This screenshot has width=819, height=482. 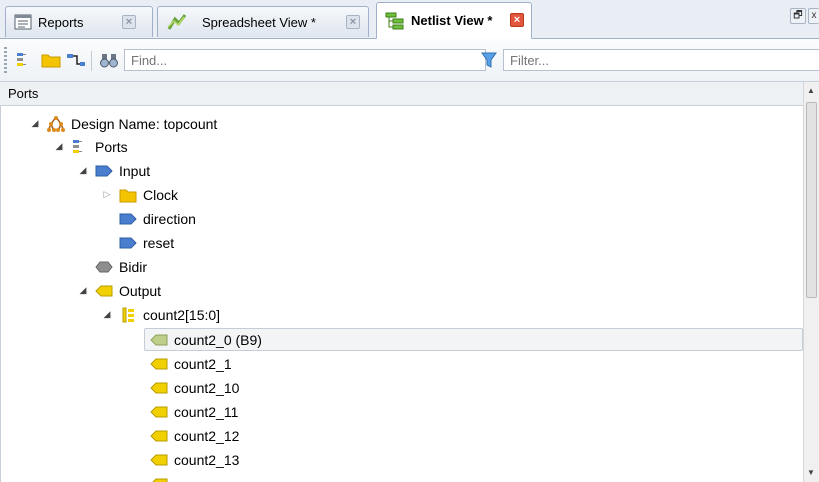 I want to click on tab-spreadsheet-view: Spreadsheet View * ×, so click(x=263, y=21).